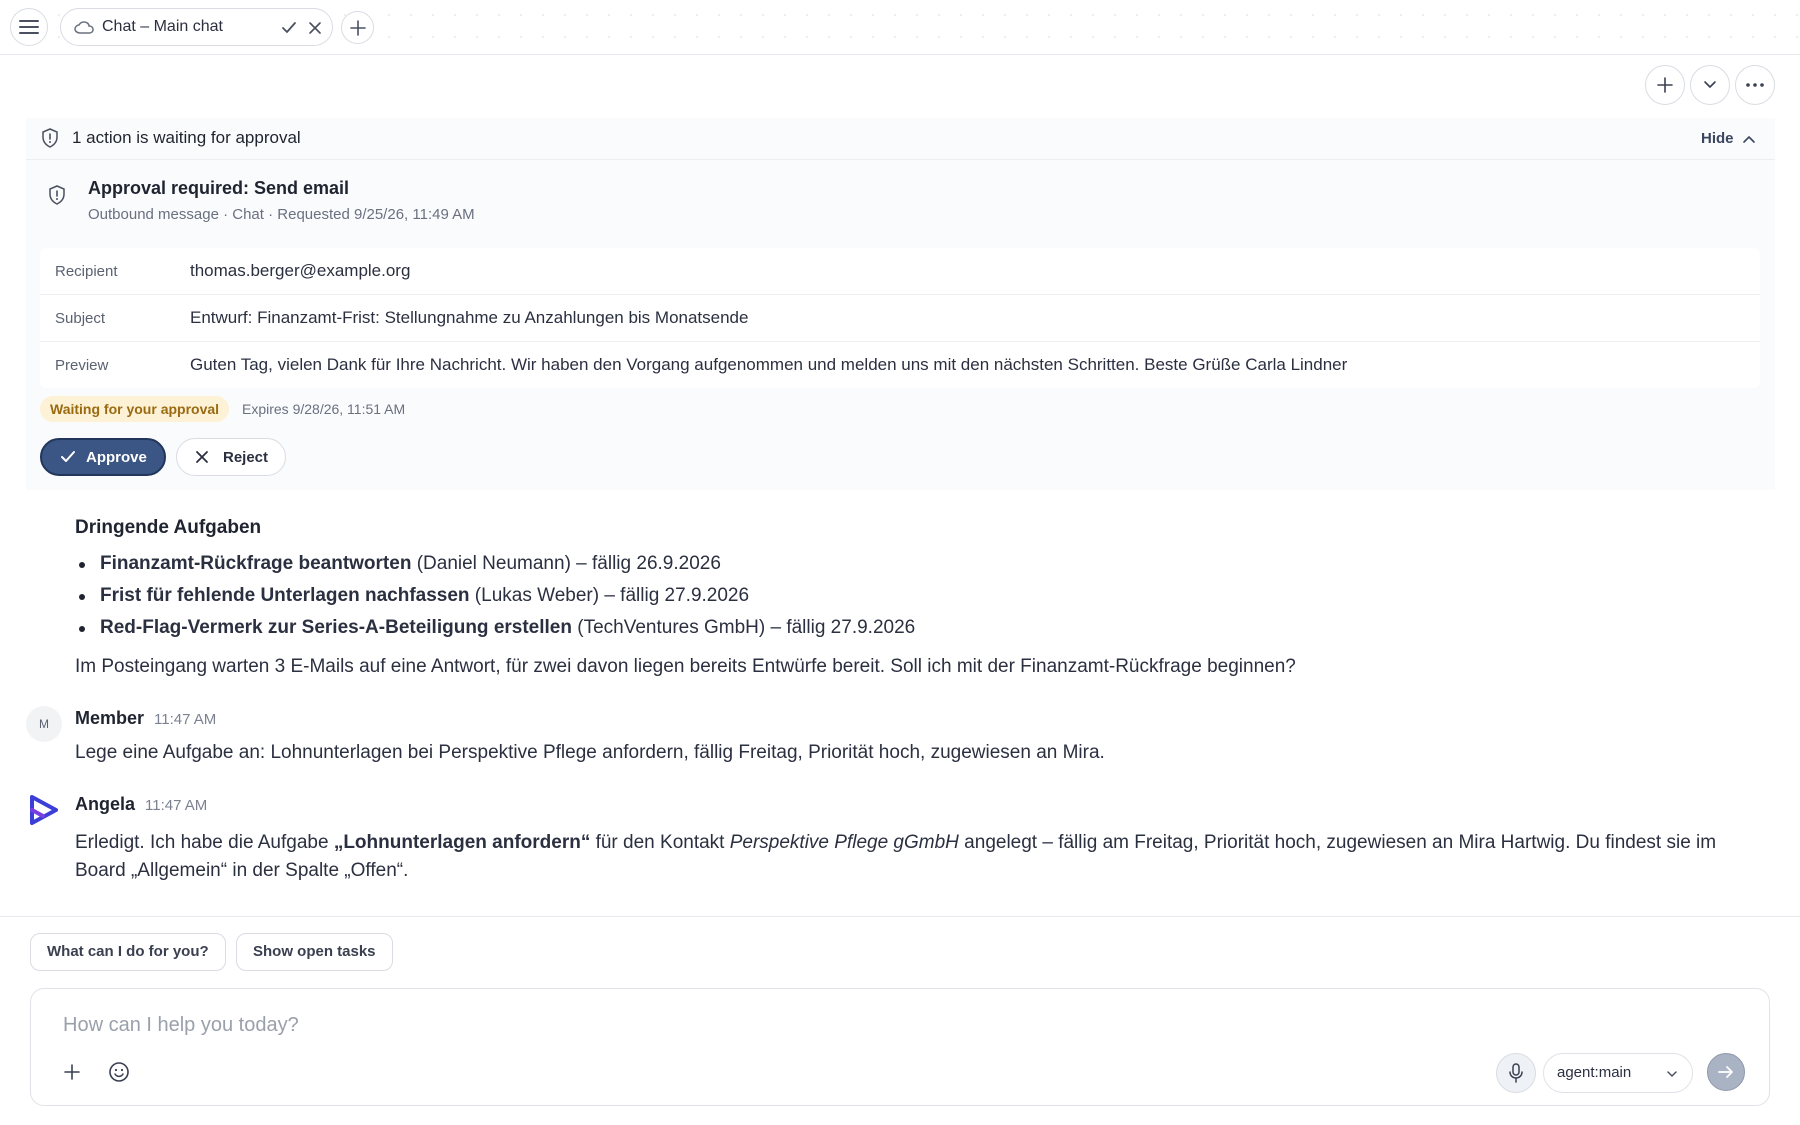 The image size is (1800, 1125). Describe the element at coordinates (162, 26) in the screenshot. I see `tab-title: Chat – Main chat` at that location.